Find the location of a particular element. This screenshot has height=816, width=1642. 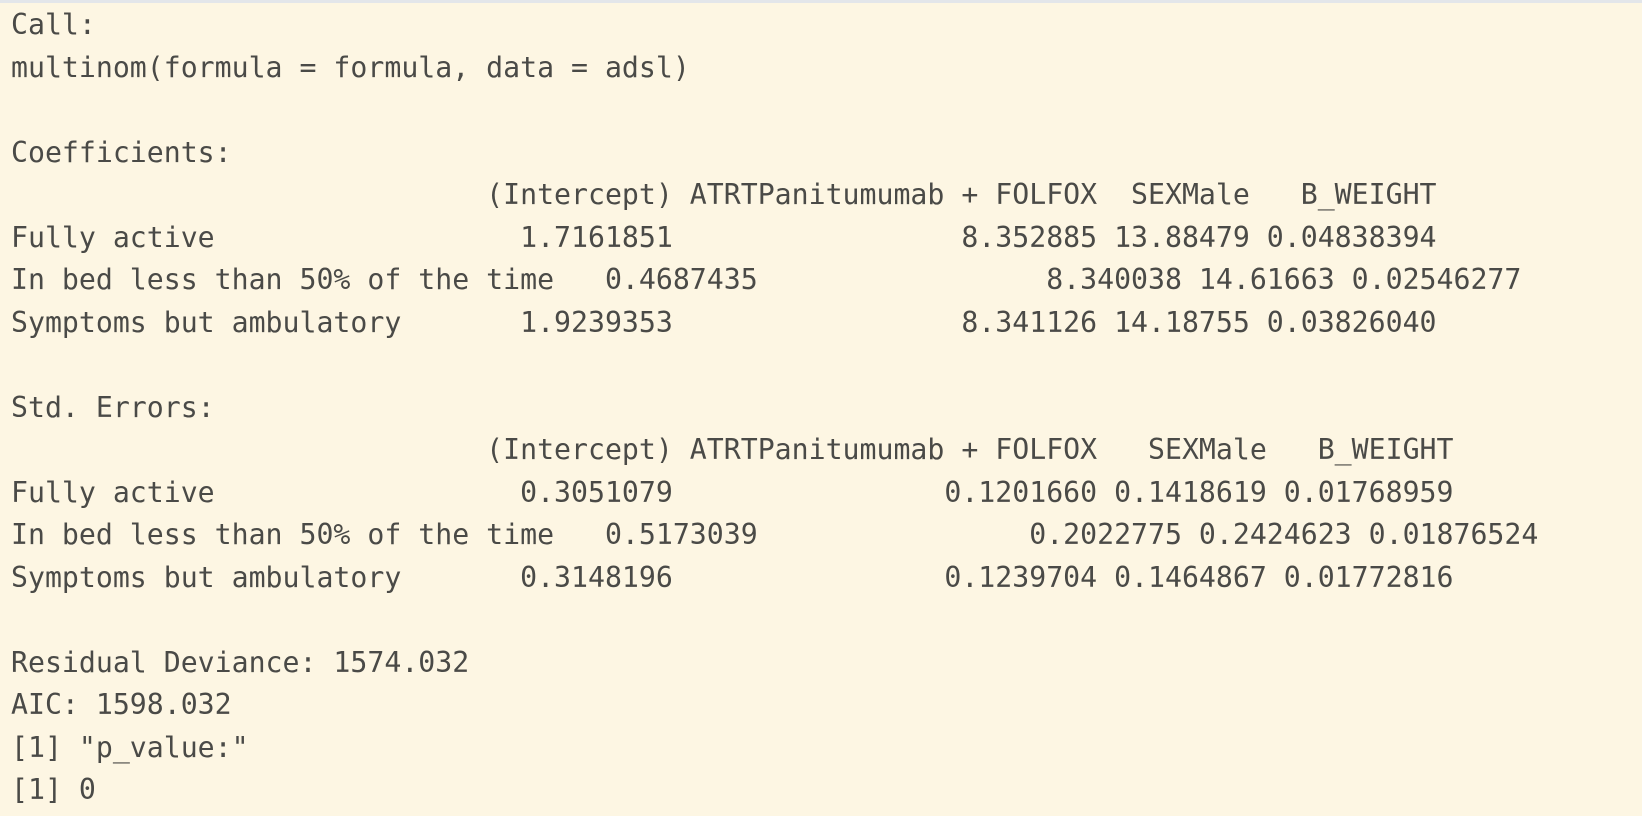

console-line: Call: is located at coordinates (53, 24).